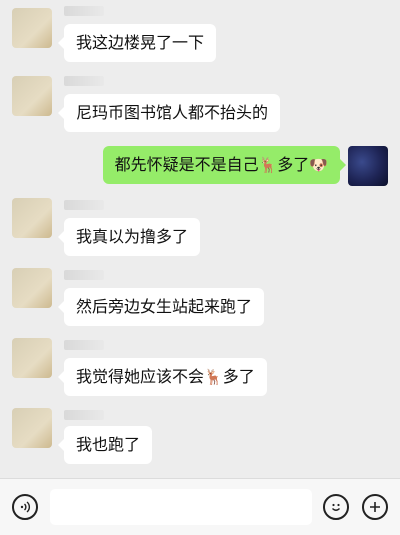 The height and width of the screenshot is (535, 400). Describe the element at coordinates (169, 113) in the screenshot. I see `message-bubble: 尼玛币图书馆人都不抬头的` at that location.